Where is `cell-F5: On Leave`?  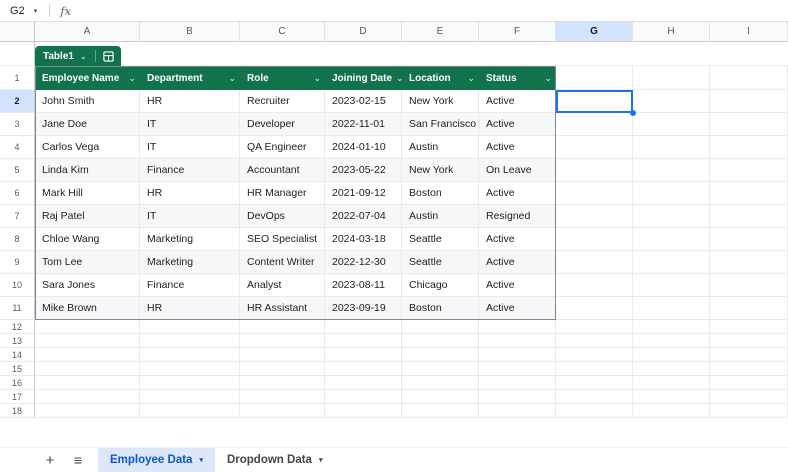 cell-F5: On Leave is located at coordinates (517, 170).